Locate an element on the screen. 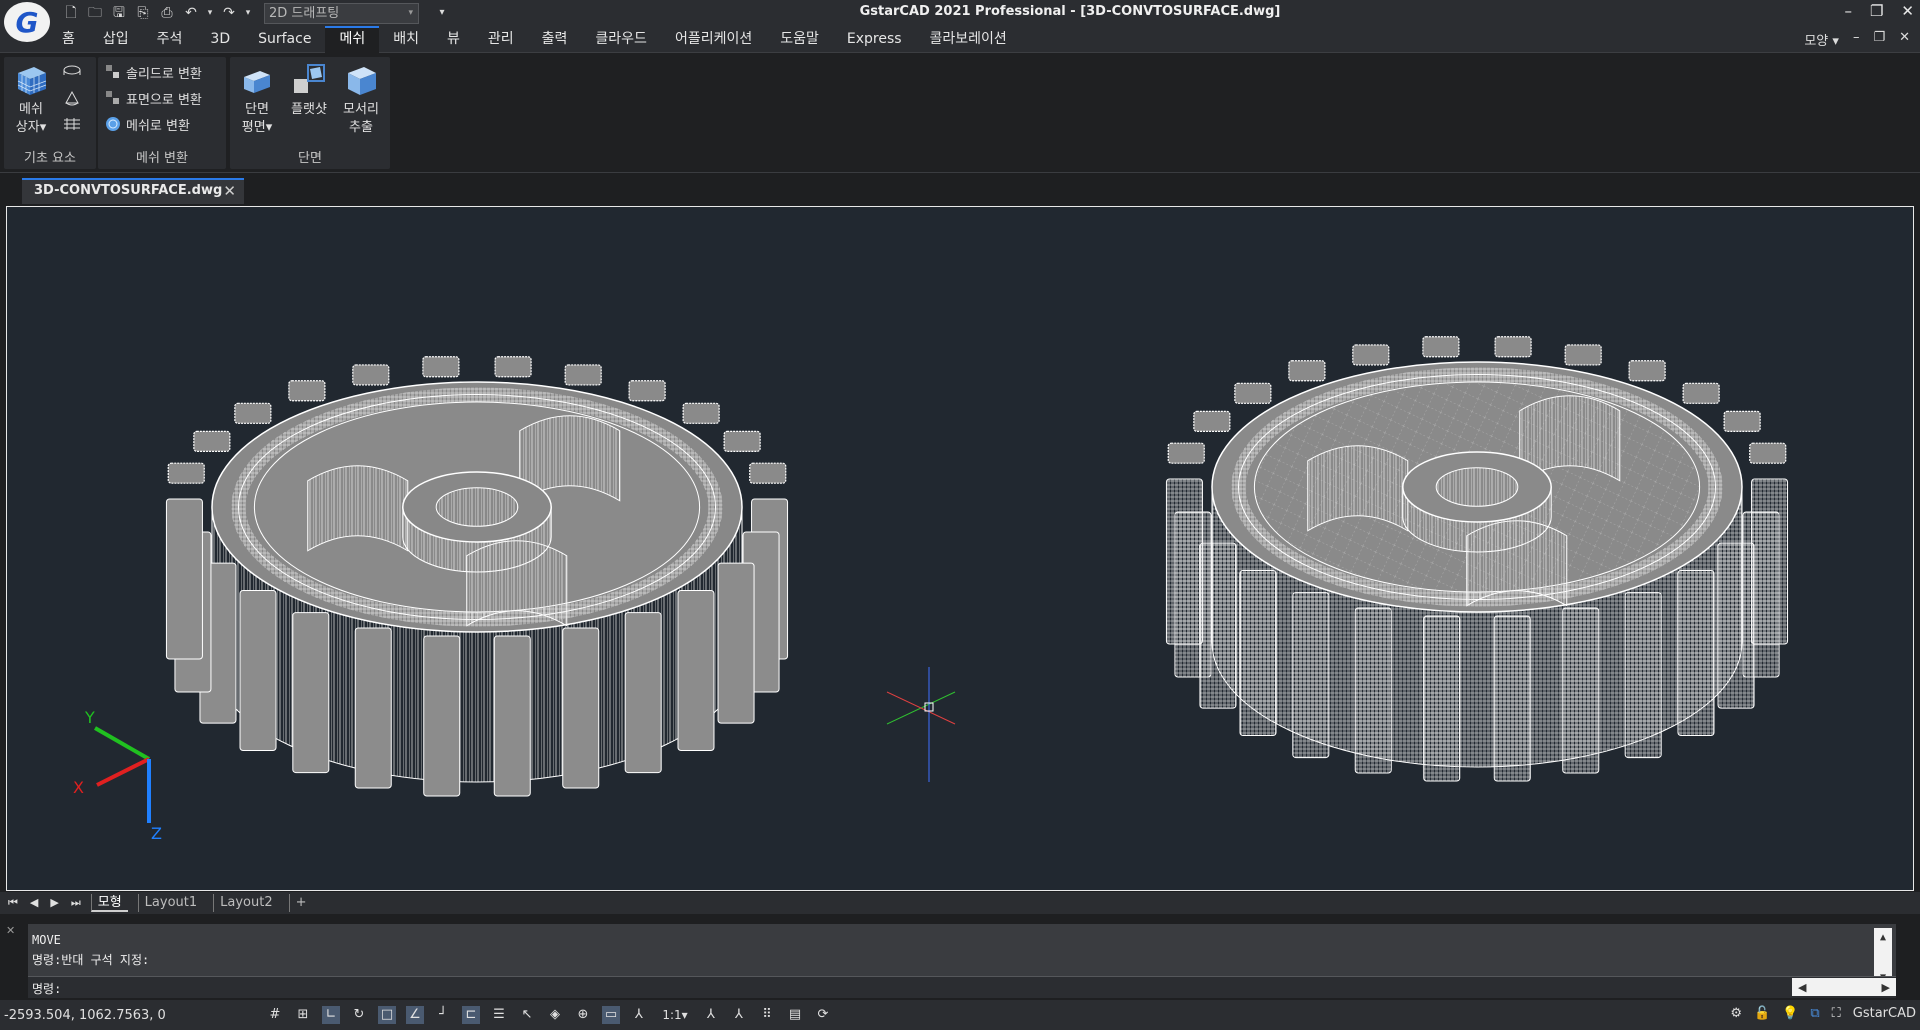 The width and height of the screenshot is (1920, 1030). window-controls: – ❐ ✕ is located at coordinates (1879, 11).